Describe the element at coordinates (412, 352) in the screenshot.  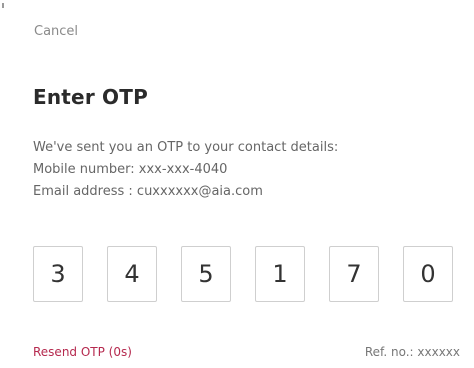
I see `reference-number: Ref. no.: xxxxxx` at that location.